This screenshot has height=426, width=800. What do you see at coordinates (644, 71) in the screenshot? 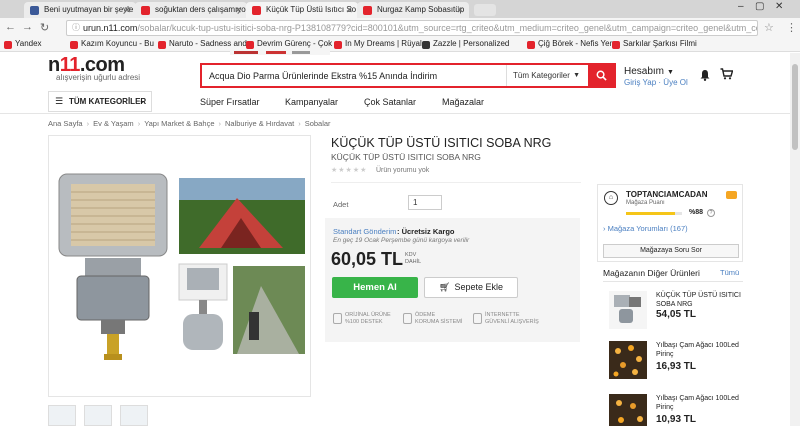
I see `account-label: Hesabım` at bounding box center [644, 71].